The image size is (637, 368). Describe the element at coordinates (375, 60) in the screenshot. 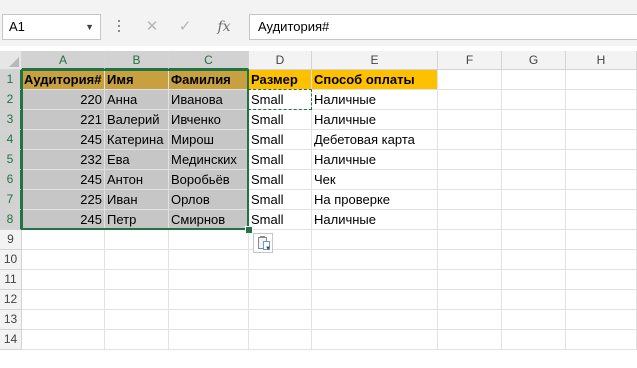

I see `column-header-e: E` at that location.